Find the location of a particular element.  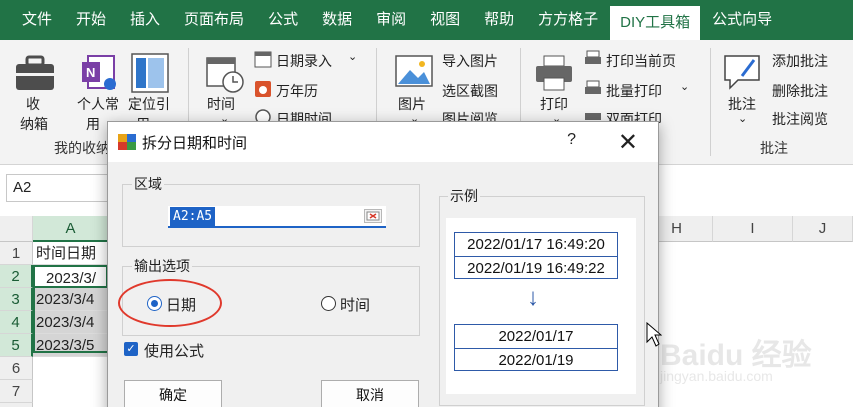

example-after-box: 2022/01/17 2022/01/19 is located at coordinates (536, 347).